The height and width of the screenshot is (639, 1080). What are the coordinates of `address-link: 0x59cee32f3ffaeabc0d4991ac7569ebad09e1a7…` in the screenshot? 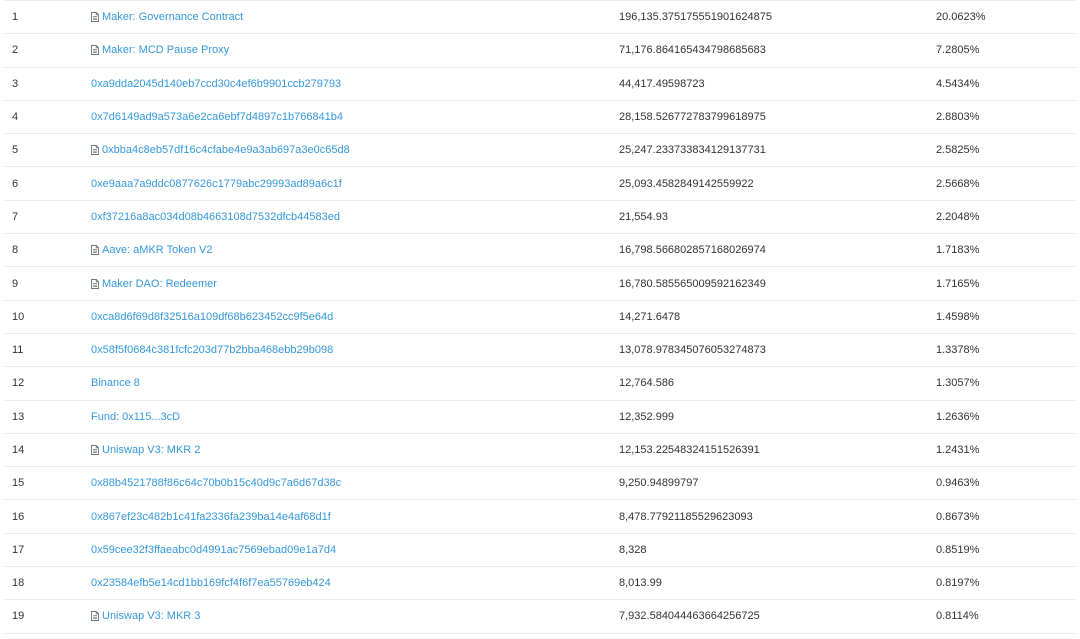 It's located at (213, 550).